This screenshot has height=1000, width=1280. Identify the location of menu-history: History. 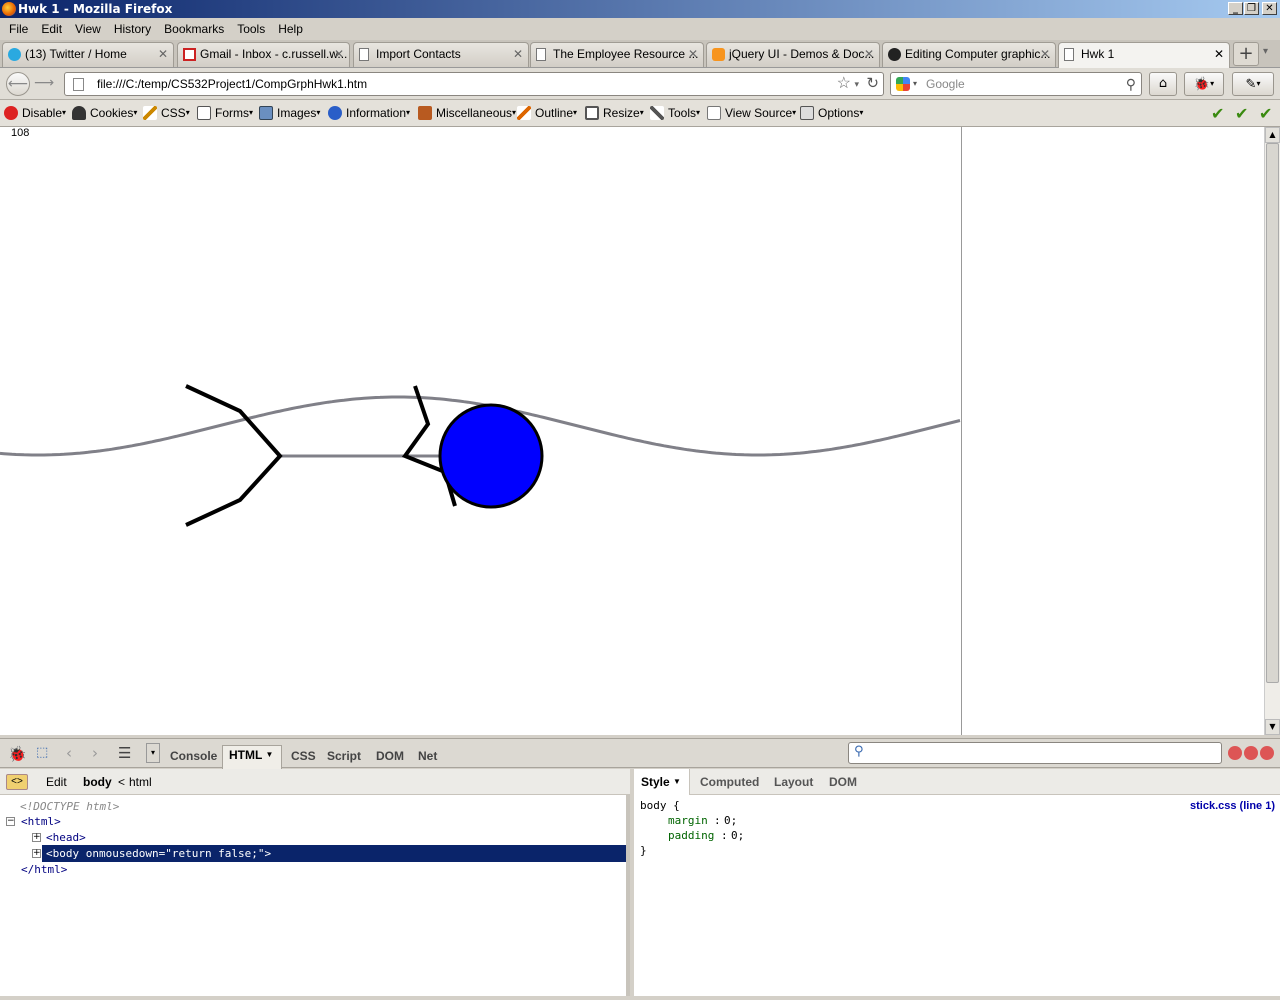
(132, 29).